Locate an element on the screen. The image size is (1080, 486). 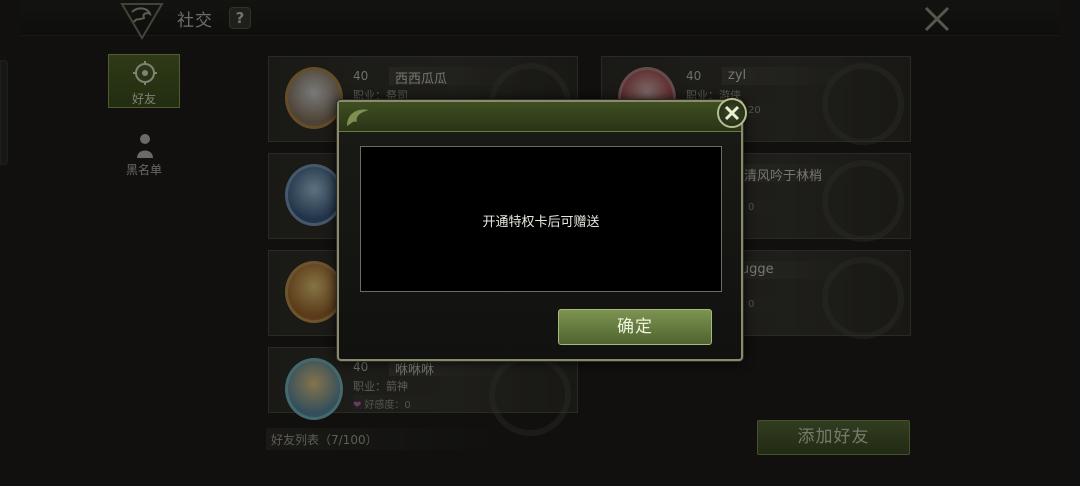
message-box: 开通特权卡后可赠送 is located at coordinates (541, 219).